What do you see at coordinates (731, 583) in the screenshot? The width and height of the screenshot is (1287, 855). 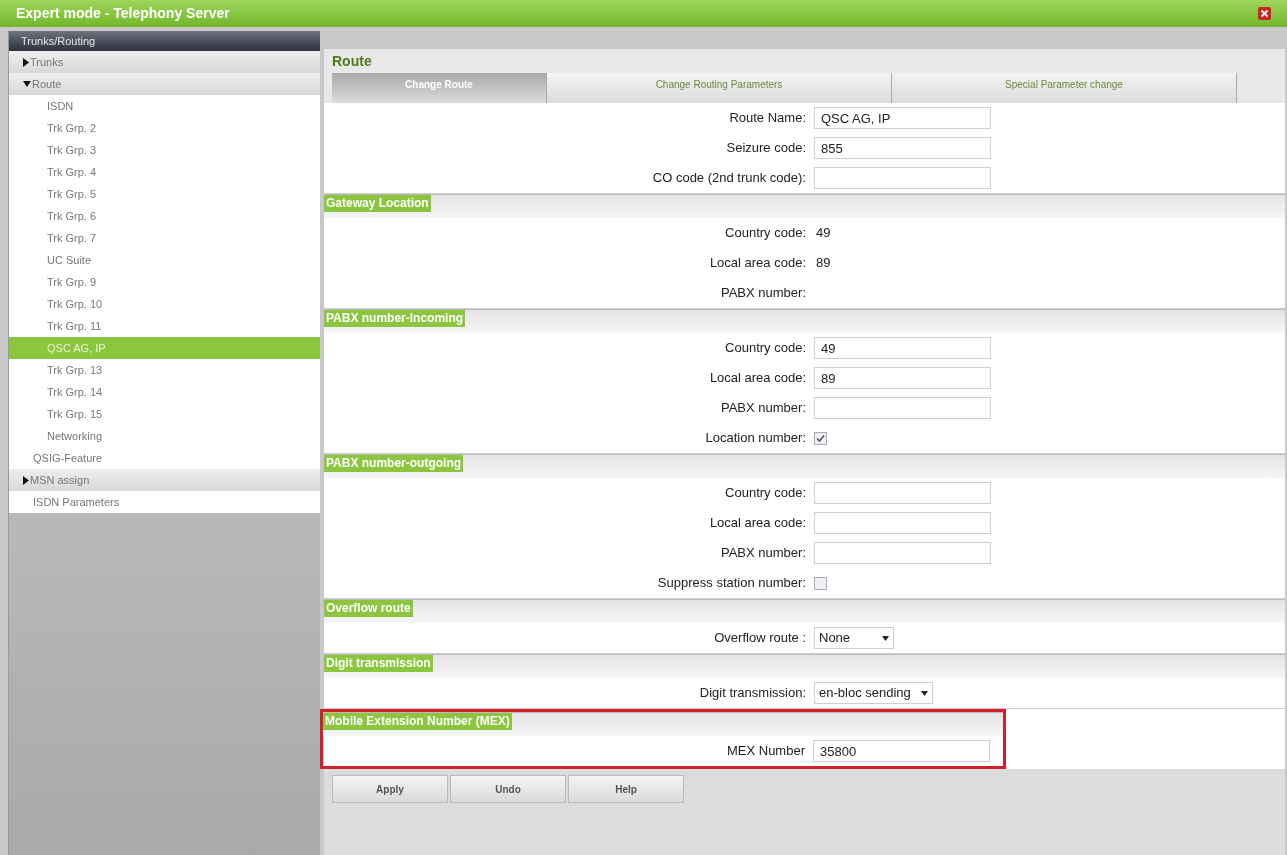 I see `field-label: Suppress station number:` at bounding box center [731, 583].